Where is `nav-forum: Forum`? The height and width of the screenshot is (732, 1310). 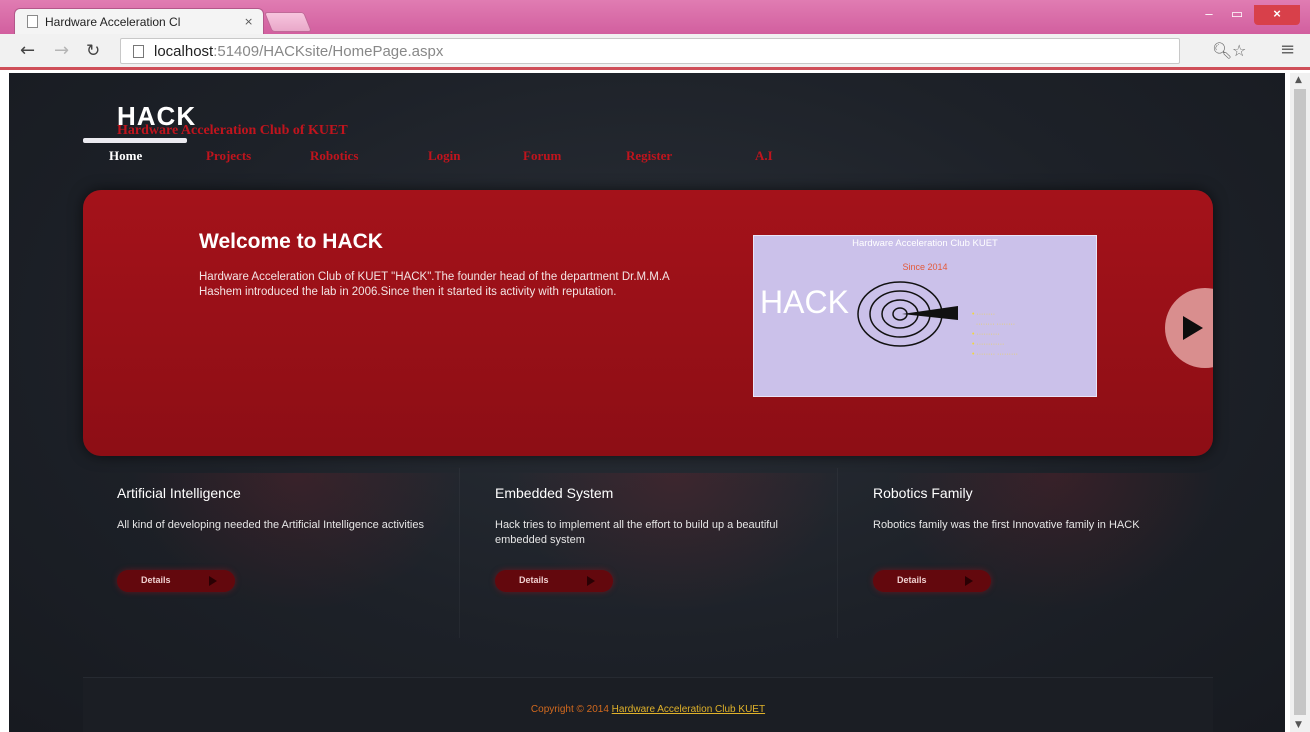
nav-forum: Forum is located at coordinates (574, 156).